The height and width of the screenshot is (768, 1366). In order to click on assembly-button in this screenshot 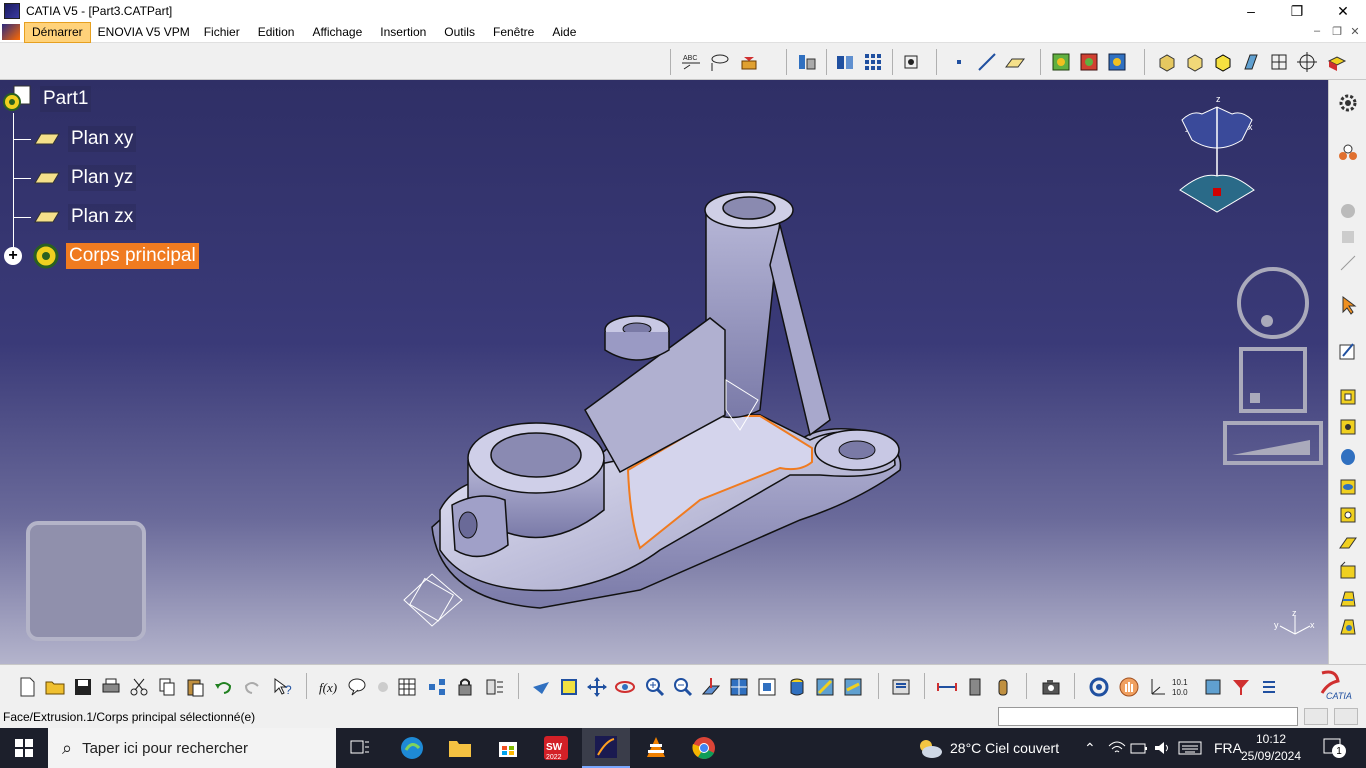, I will do `click(1348, 153)`.